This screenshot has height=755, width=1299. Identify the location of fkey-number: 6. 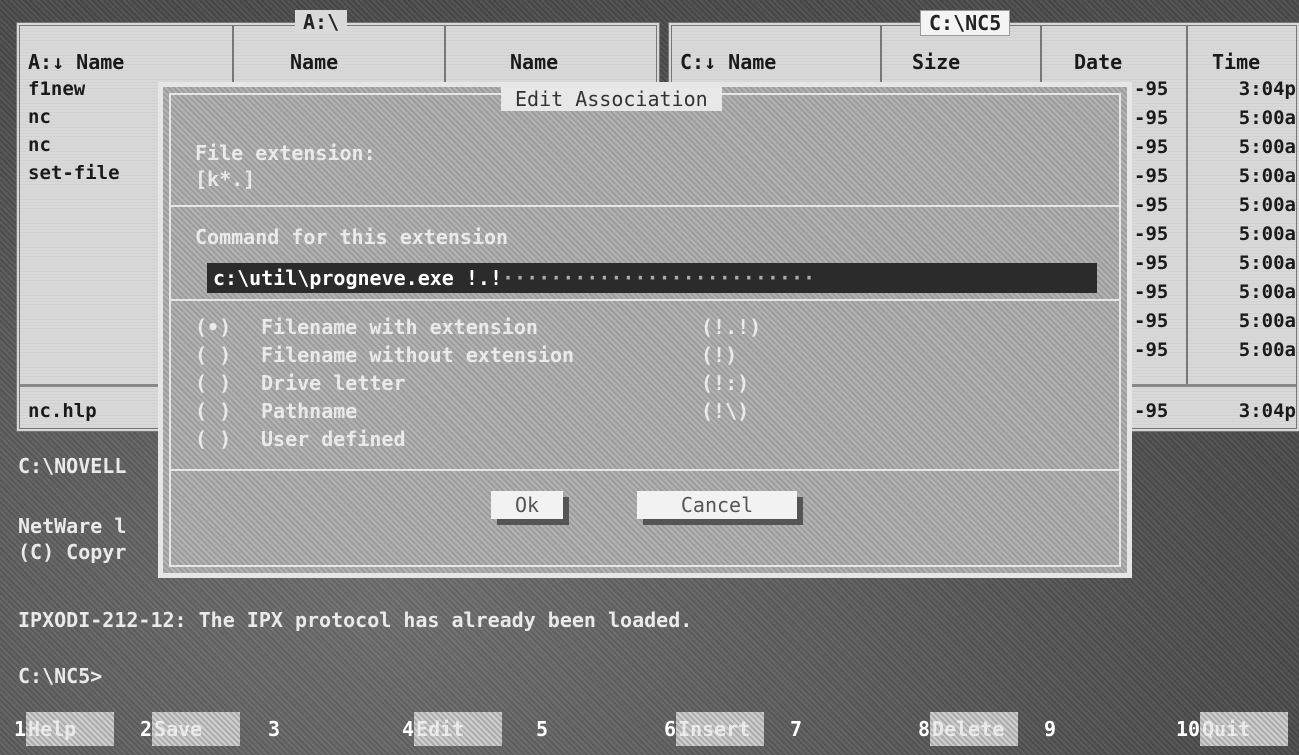
(670, 729).